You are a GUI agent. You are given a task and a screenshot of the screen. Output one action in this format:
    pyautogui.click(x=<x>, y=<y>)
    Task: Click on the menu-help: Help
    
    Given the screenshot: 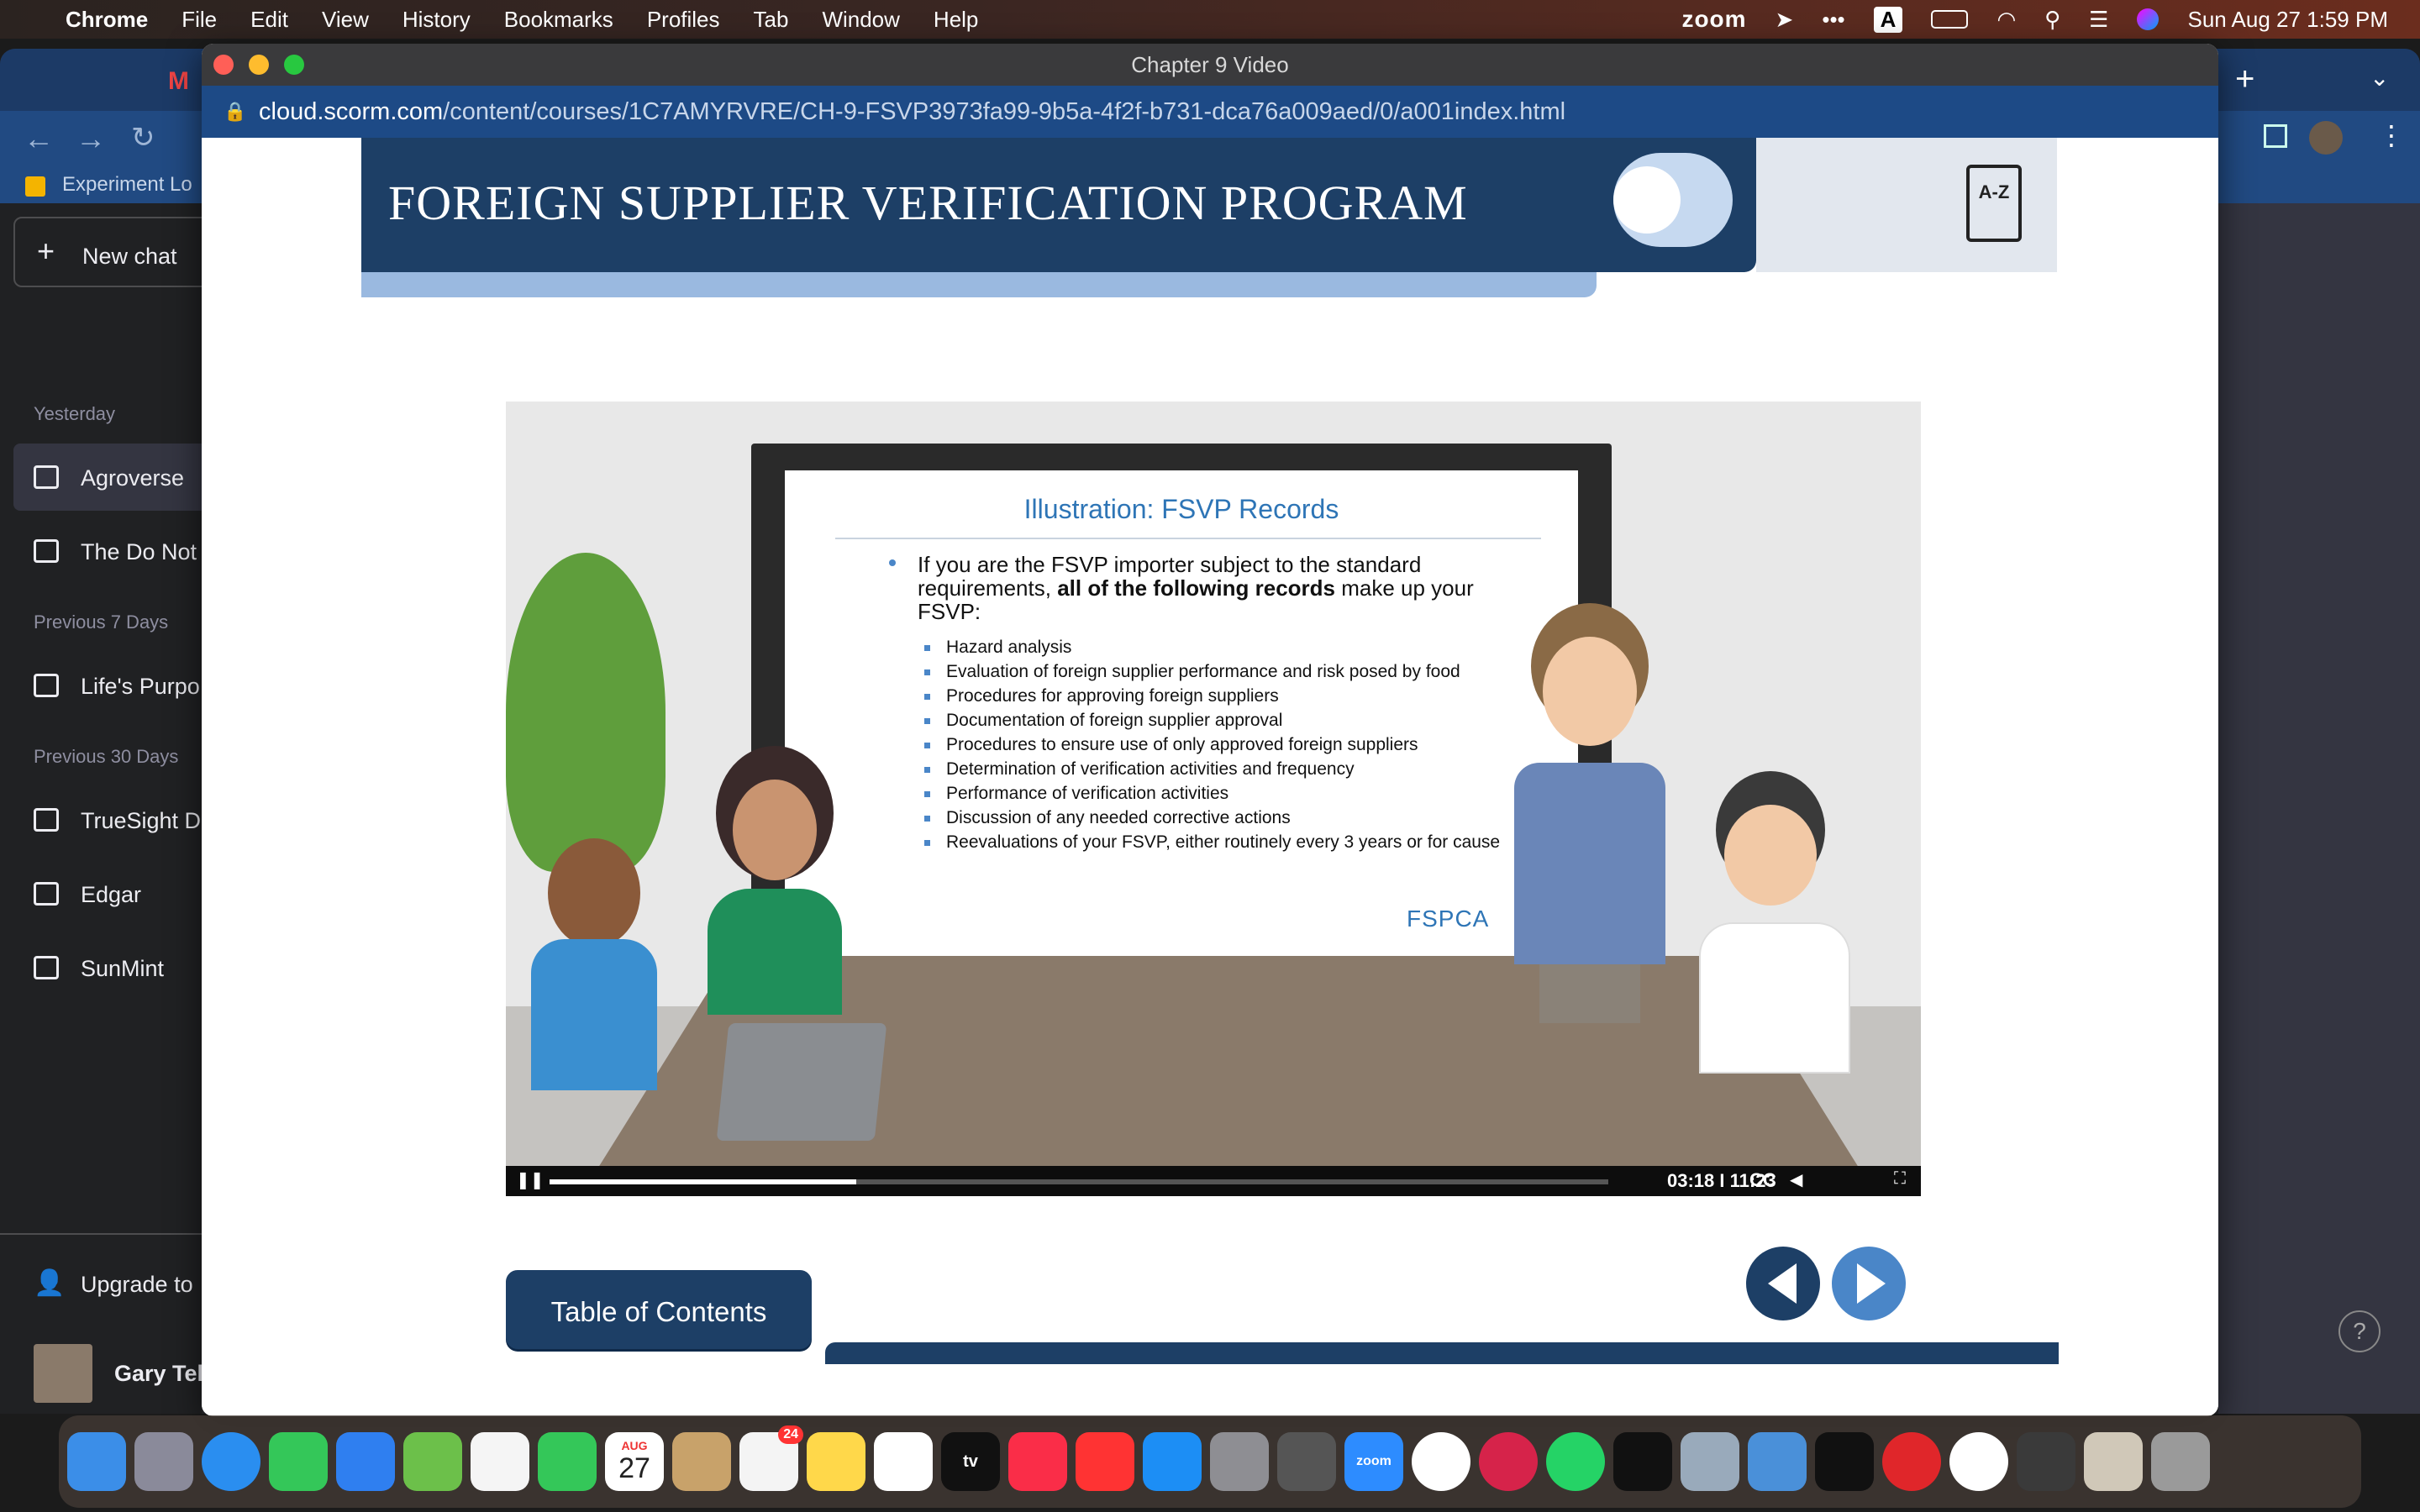 What is the action you would take?
    pyautogui.click(x=956, y=20)
    